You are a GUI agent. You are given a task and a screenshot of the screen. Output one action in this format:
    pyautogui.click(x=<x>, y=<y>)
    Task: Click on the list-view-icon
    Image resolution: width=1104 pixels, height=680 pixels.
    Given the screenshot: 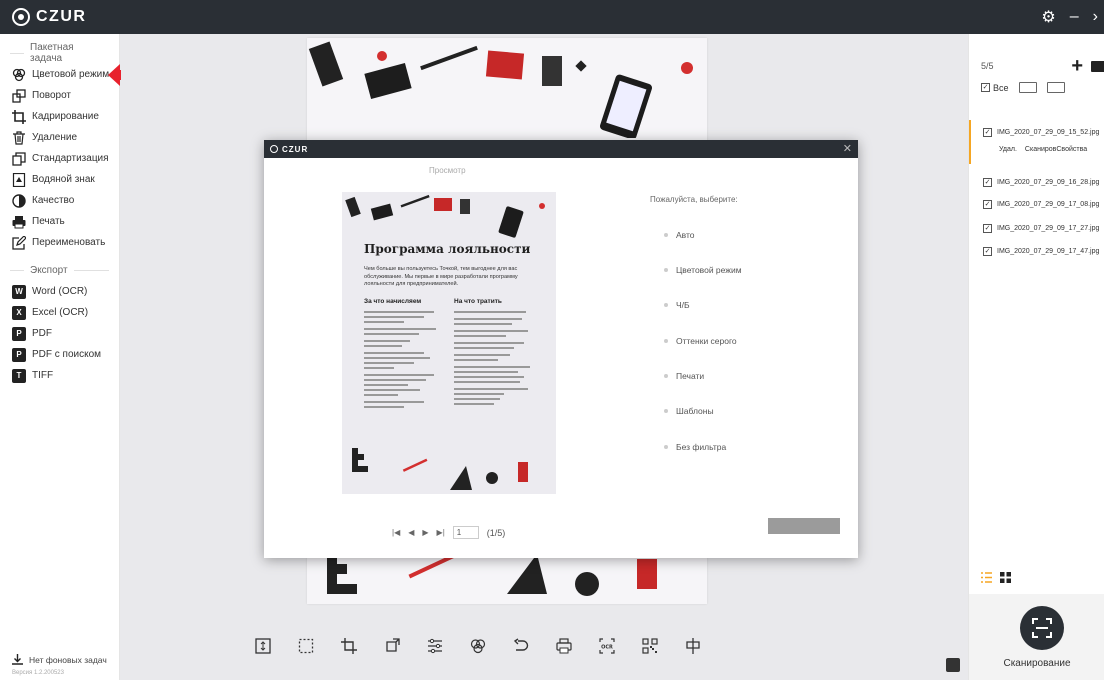 What is the action you would take?
    pyautogui.click(x=986, y=577)
    